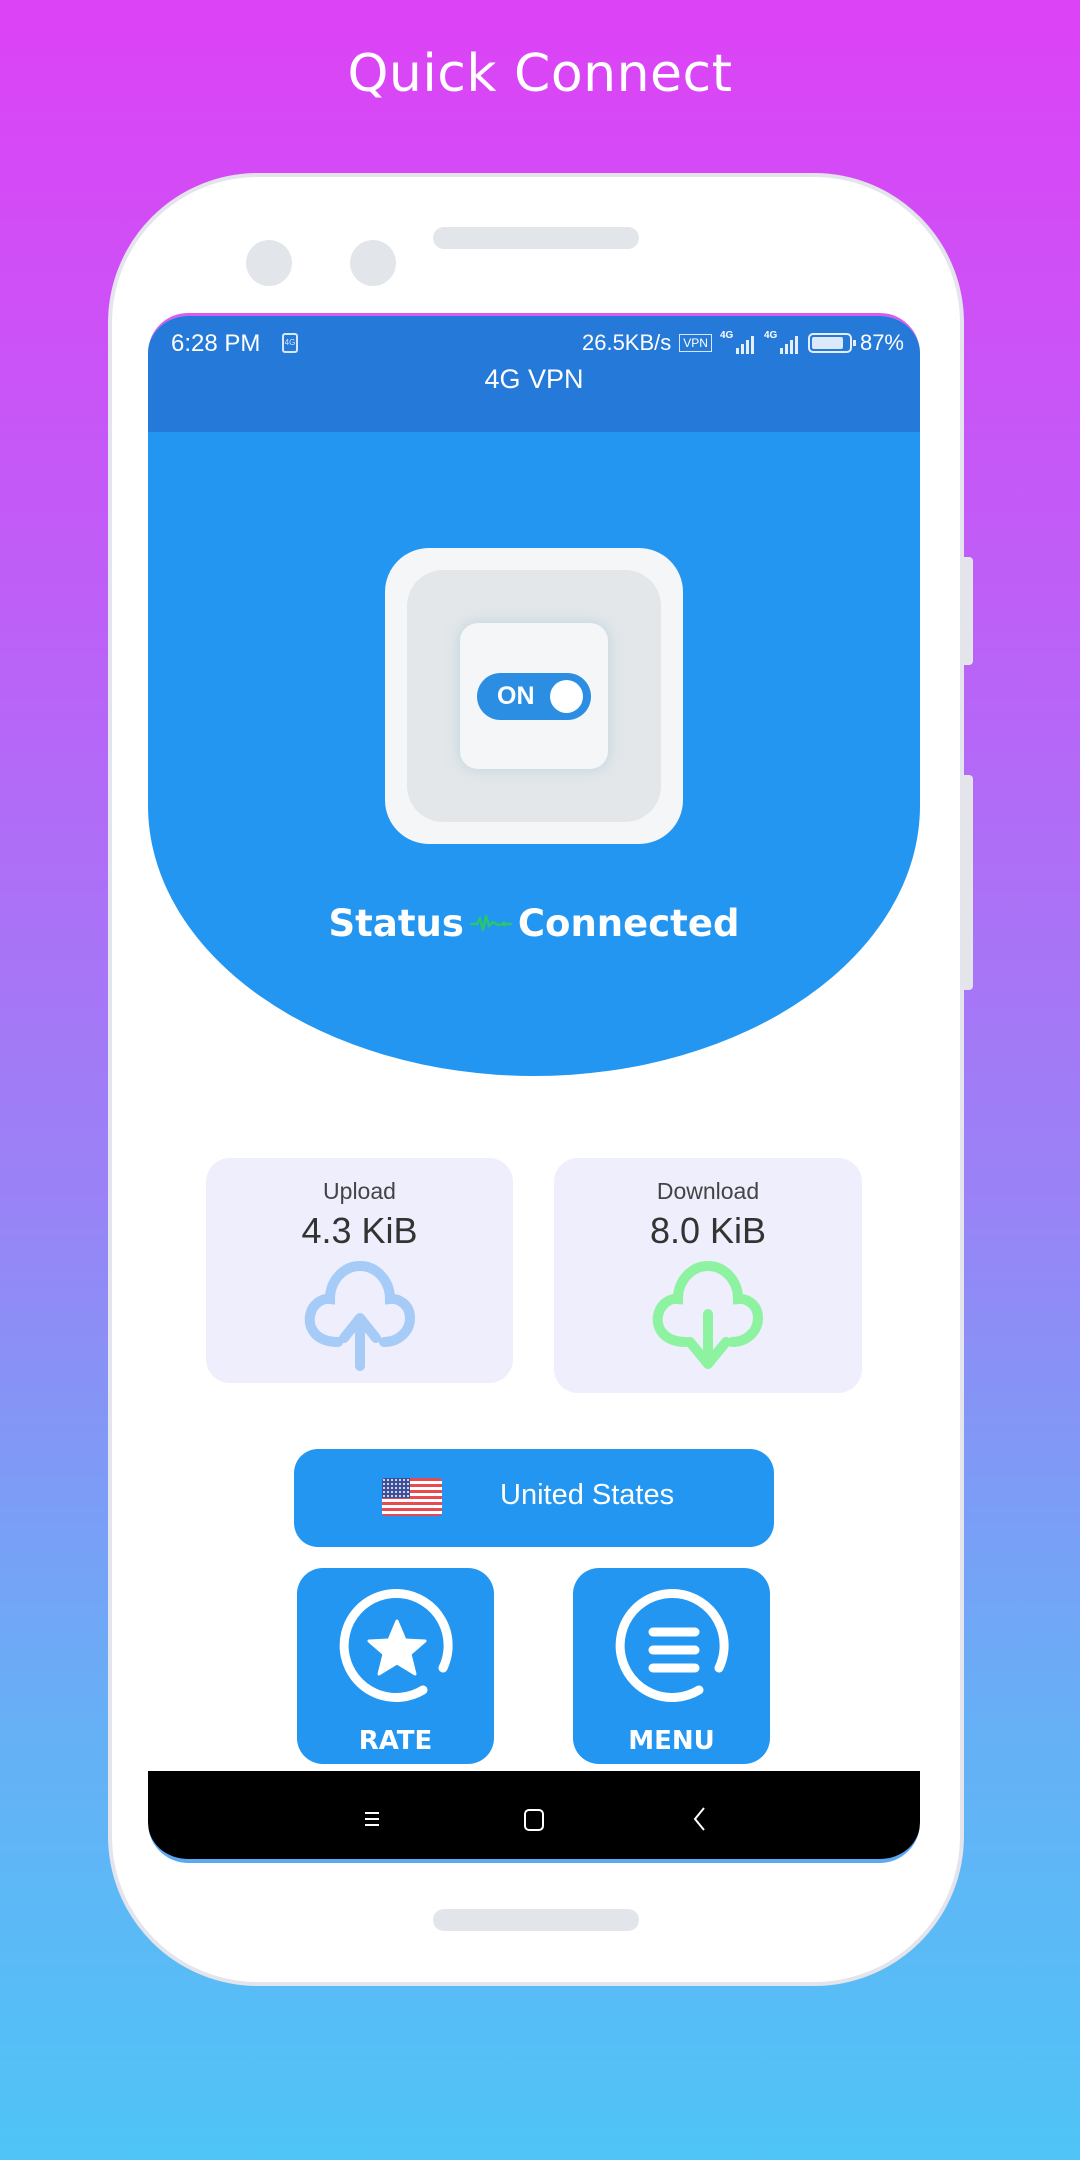  What do you see at coordinates (536, 238) in the screenshot?
I see `earpiece-speaker` at bounding box center [536, 238].